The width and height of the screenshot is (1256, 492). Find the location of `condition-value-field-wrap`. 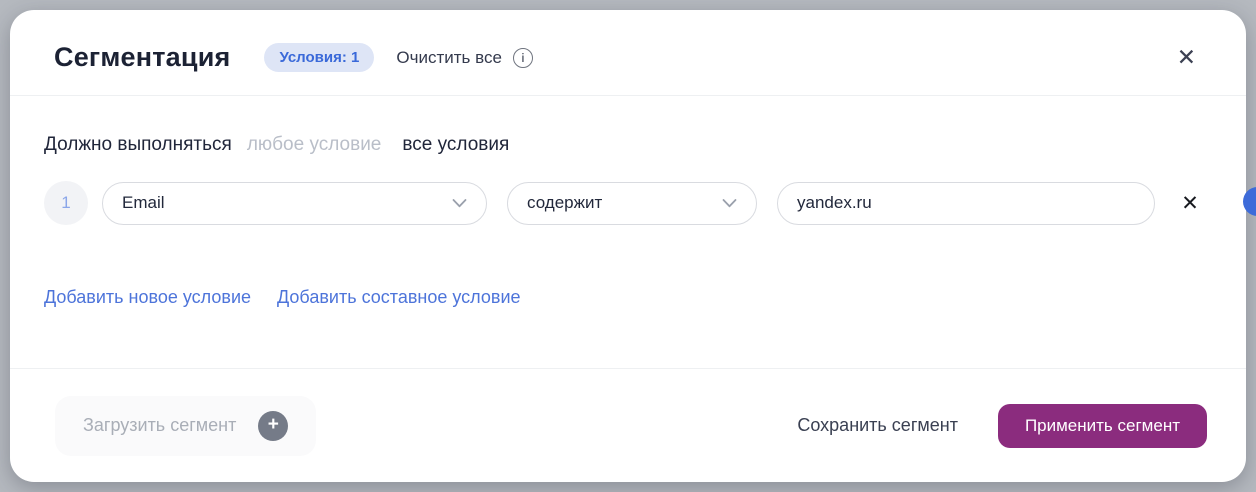

condition-value-field-wrap is located at coordinates (966, 203).